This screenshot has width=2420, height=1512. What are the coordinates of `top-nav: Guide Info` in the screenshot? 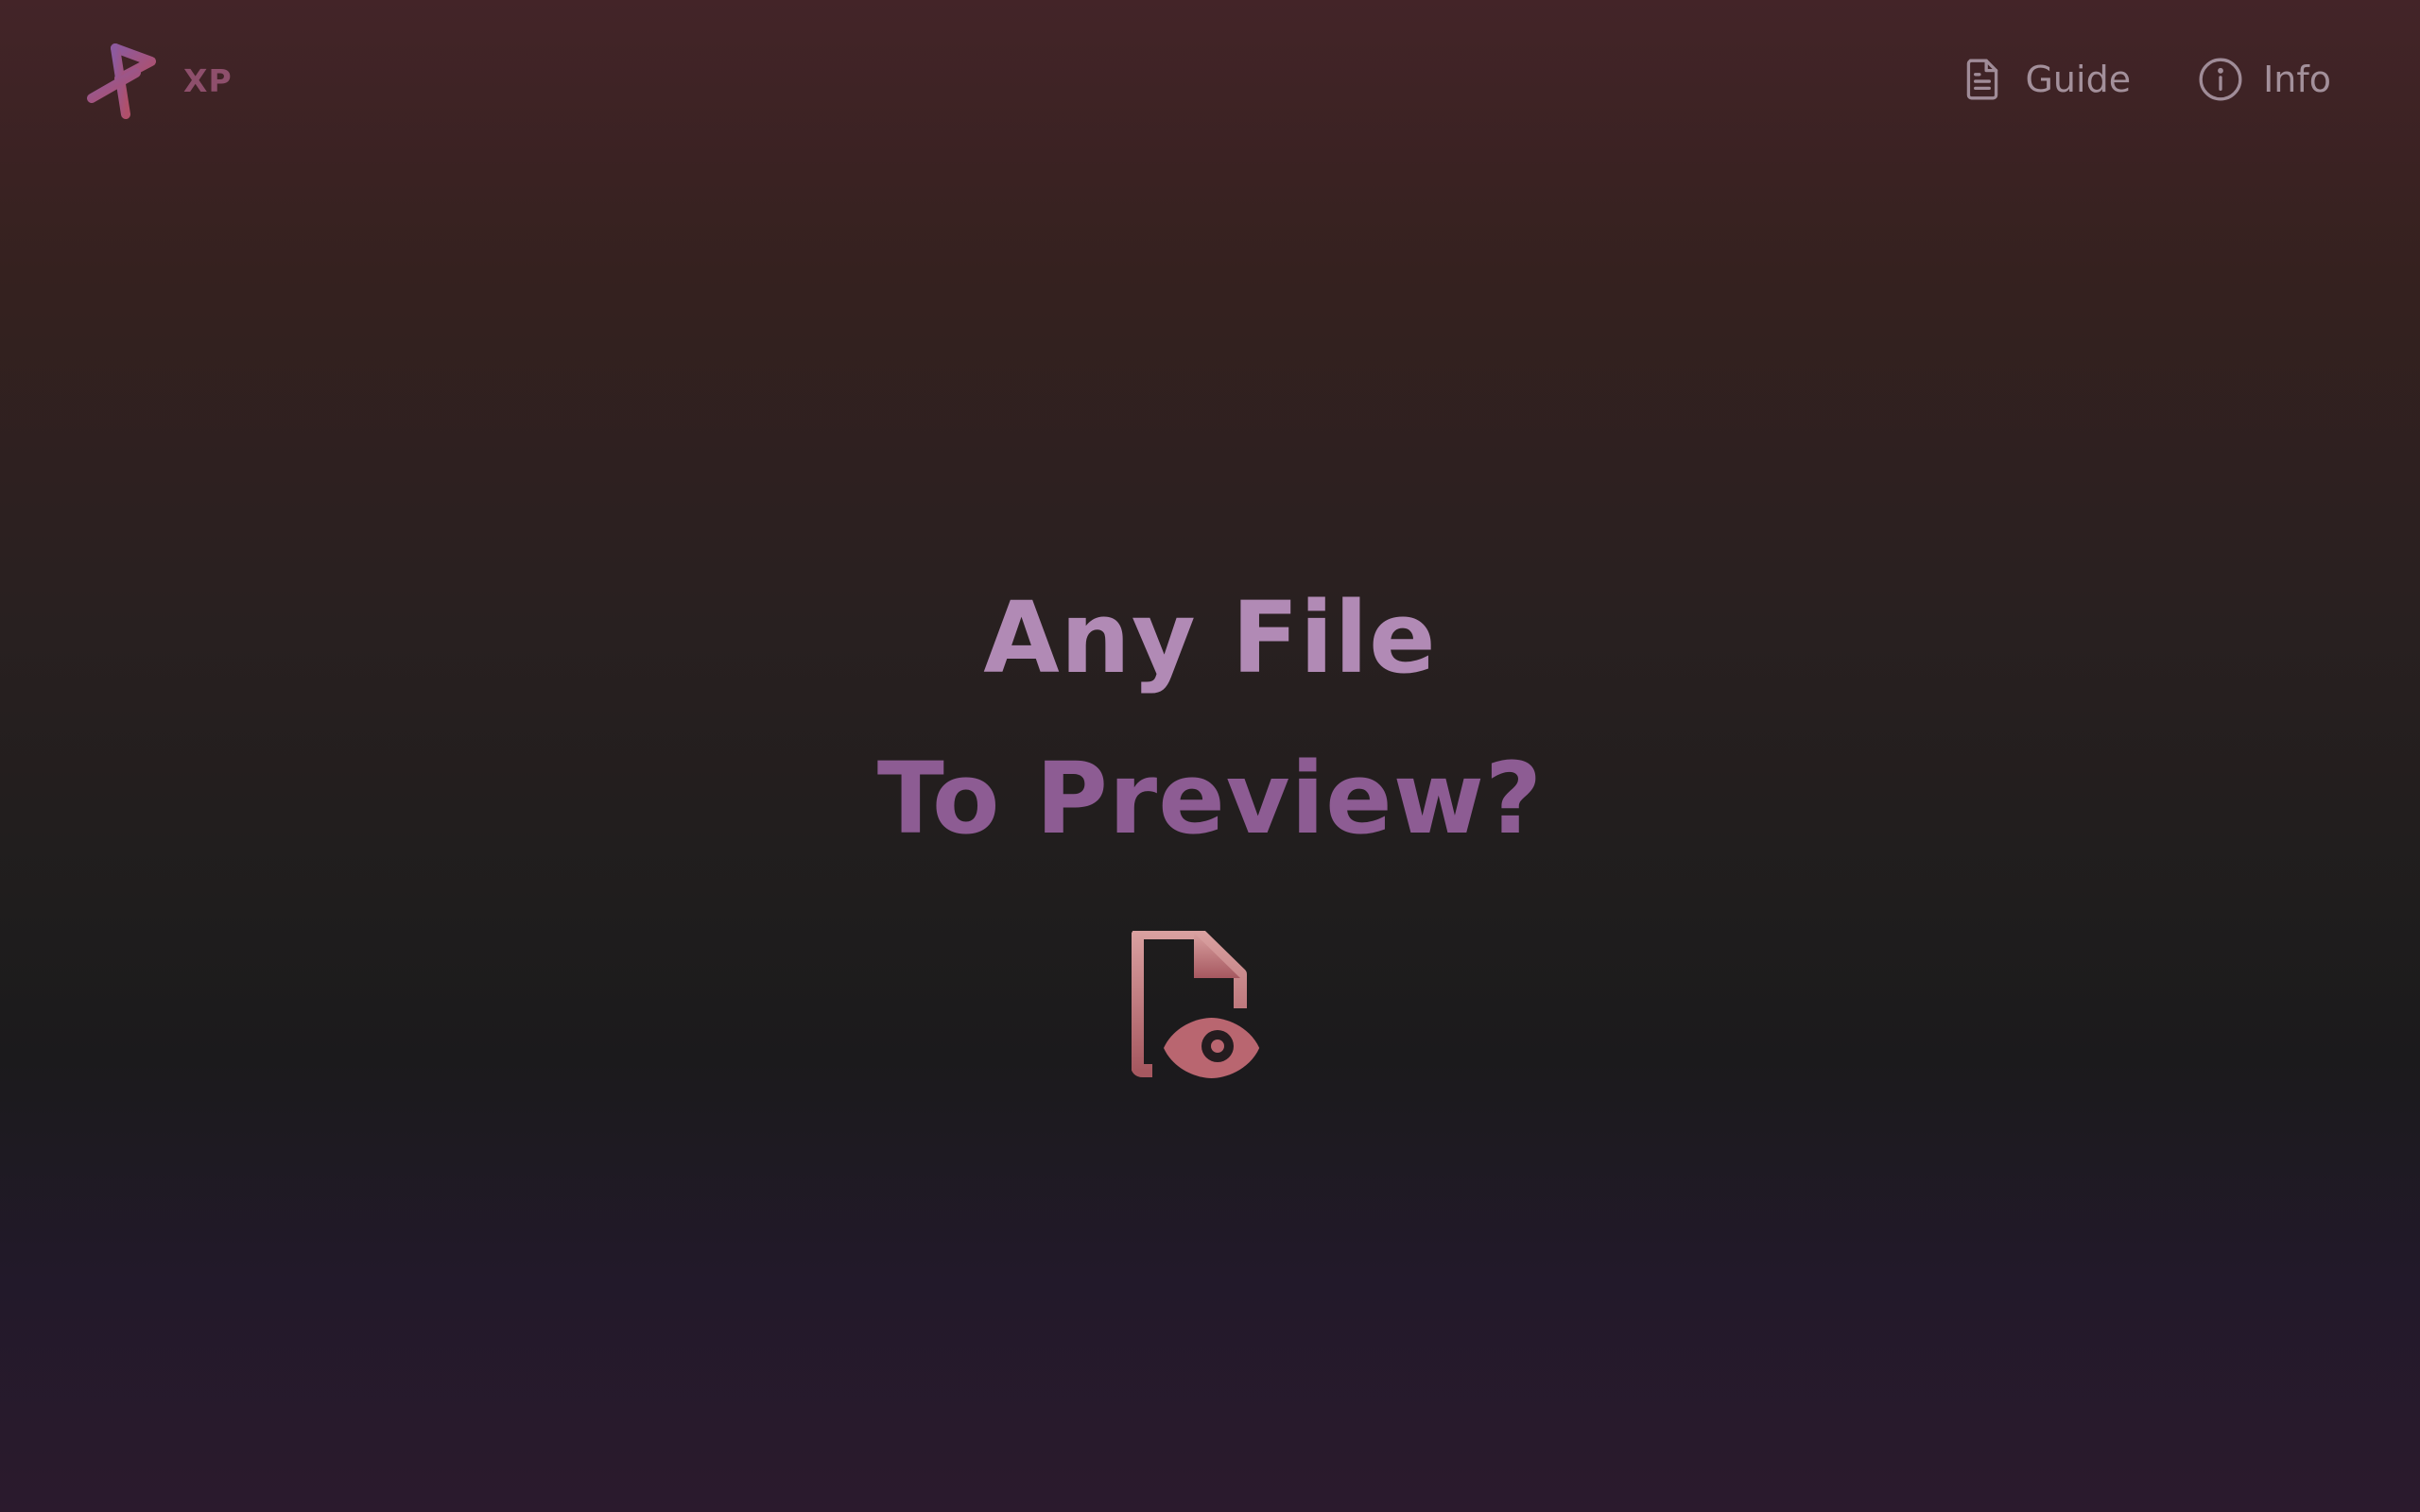 It's located at (2145, 79).